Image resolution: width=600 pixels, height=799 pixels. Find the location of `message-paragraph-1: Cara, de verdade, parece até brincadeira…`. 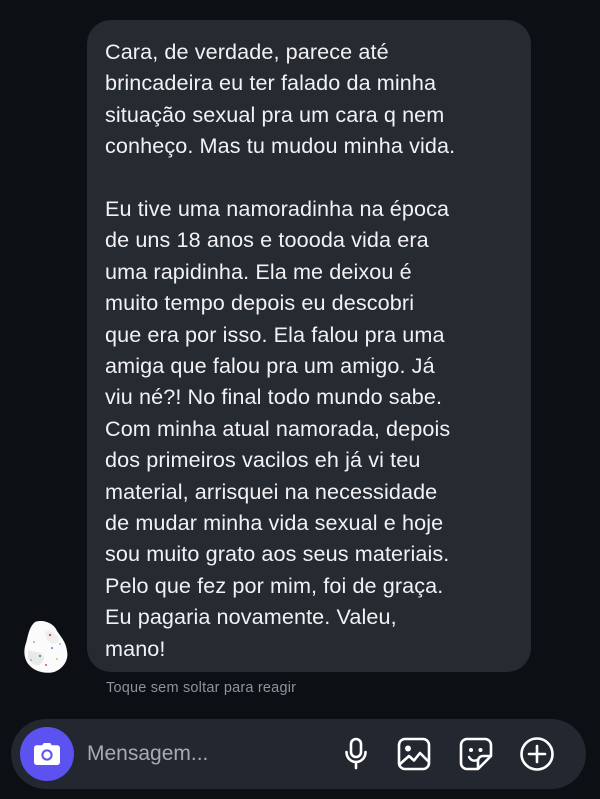

message-paragraph-1: Cara, de verdade, parece até brincadeira… is located at coordinates (280, 99).